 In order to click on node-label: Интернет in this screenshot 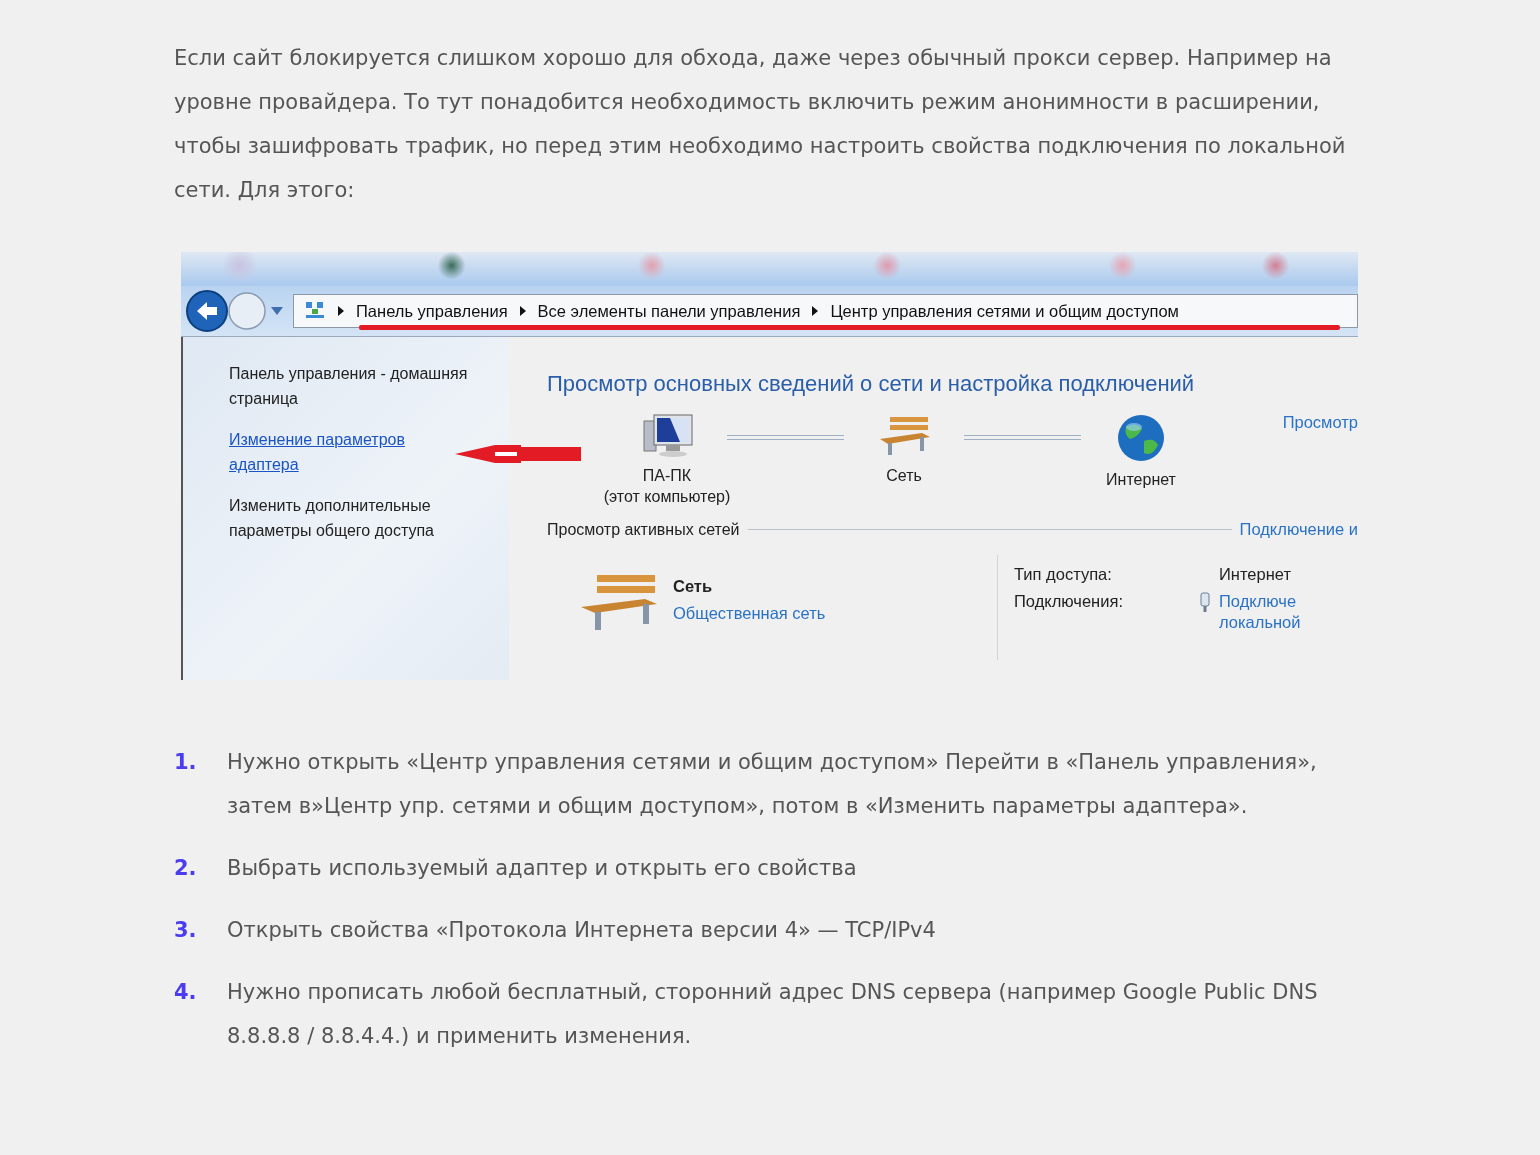, I will do `click(1141, 480)`.